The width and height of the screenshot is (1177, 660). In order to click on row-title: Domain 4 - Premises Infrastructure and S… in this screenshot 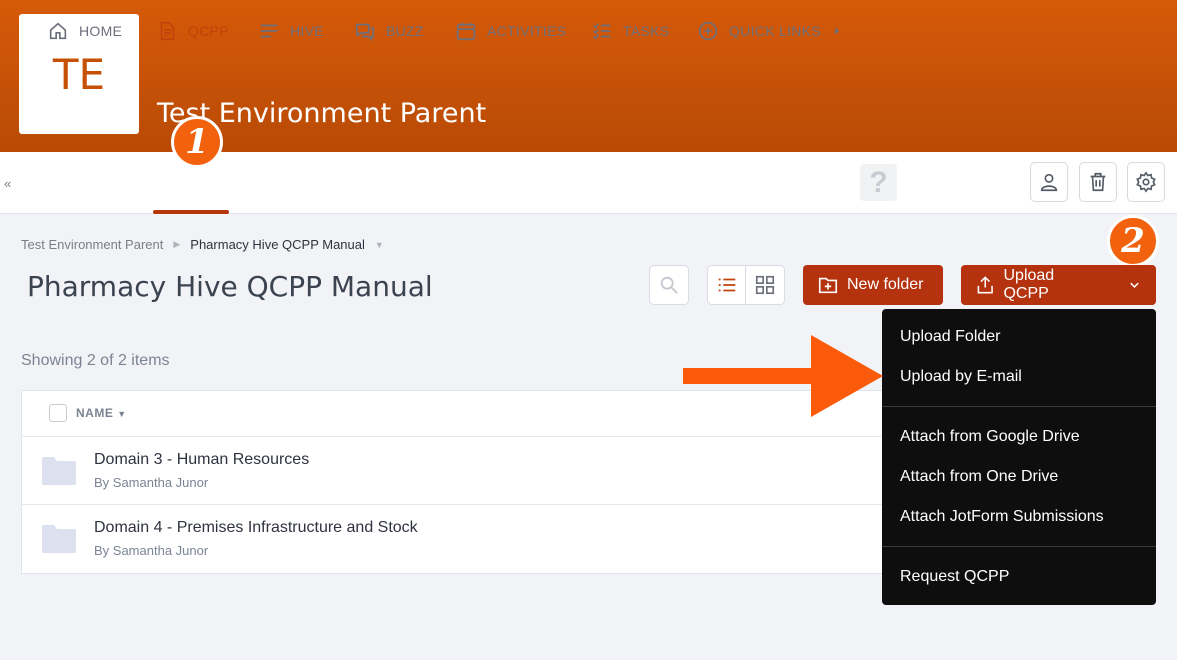, I will do `click(256, 528)`.